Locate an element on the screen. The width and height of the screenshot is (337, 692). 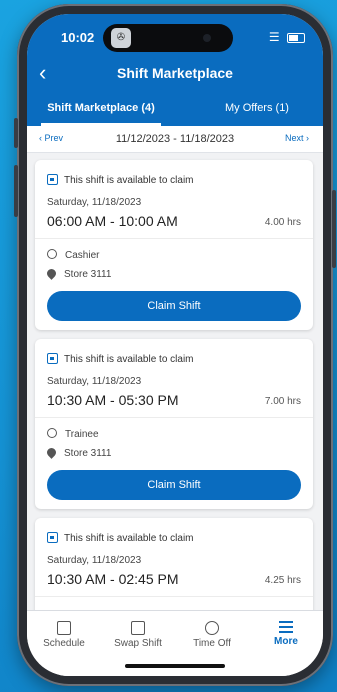
hamburger-menu-icon is located at coordinates (286, 627).